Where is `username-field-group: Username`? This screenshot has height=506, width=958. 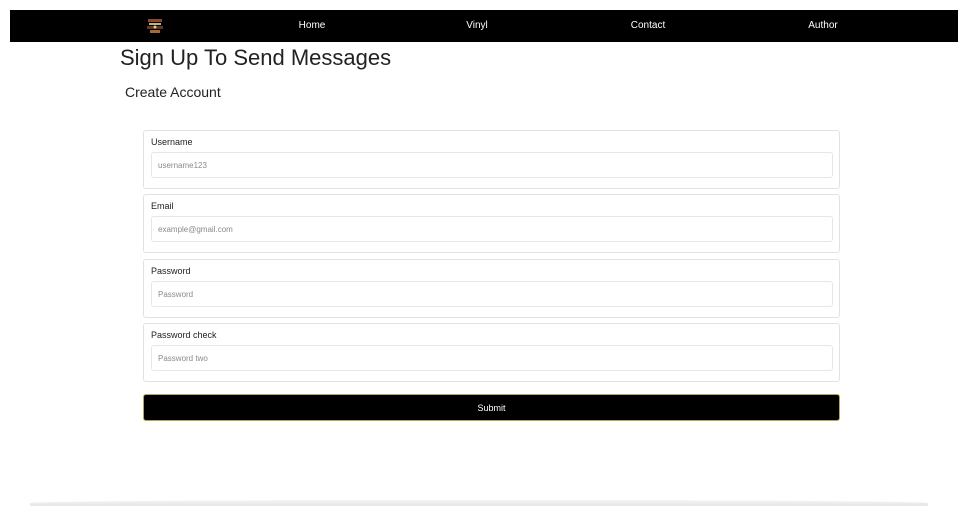 username-field-group: Username is located at coordinates (491, 159).